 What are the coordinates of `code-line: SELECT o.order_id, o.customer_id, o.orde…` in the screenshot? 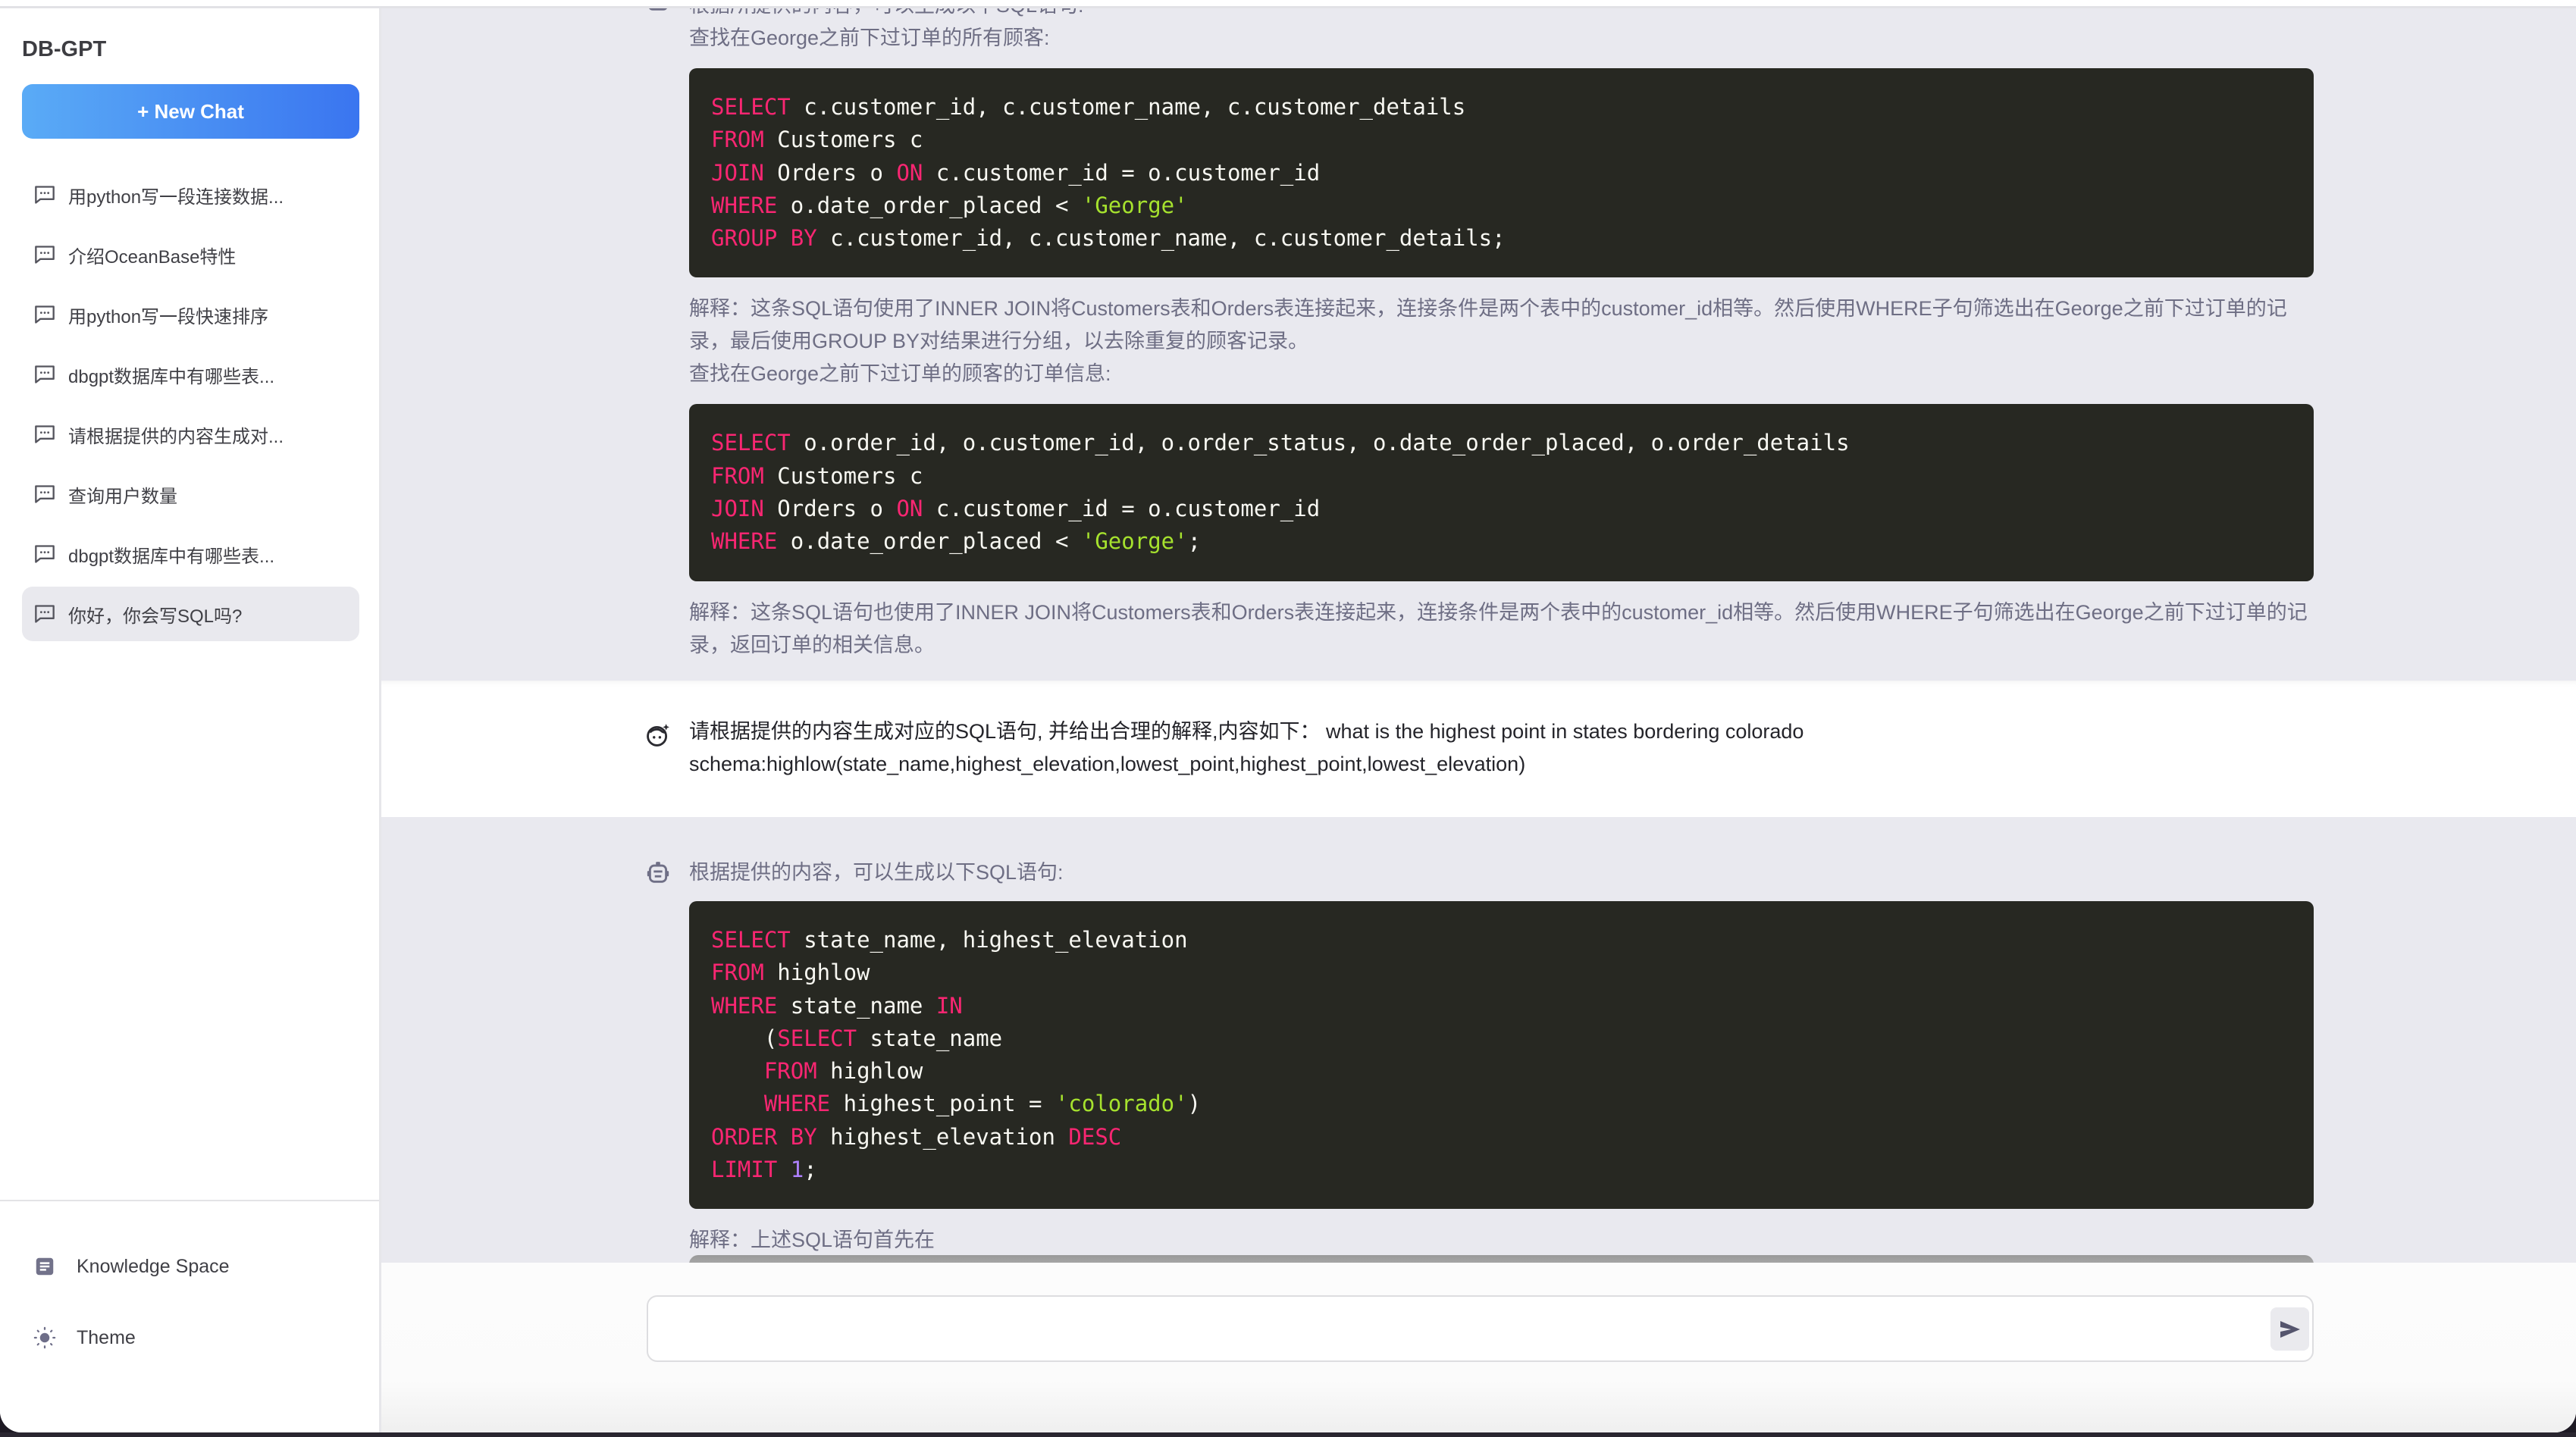 It's located at (1501, 443).